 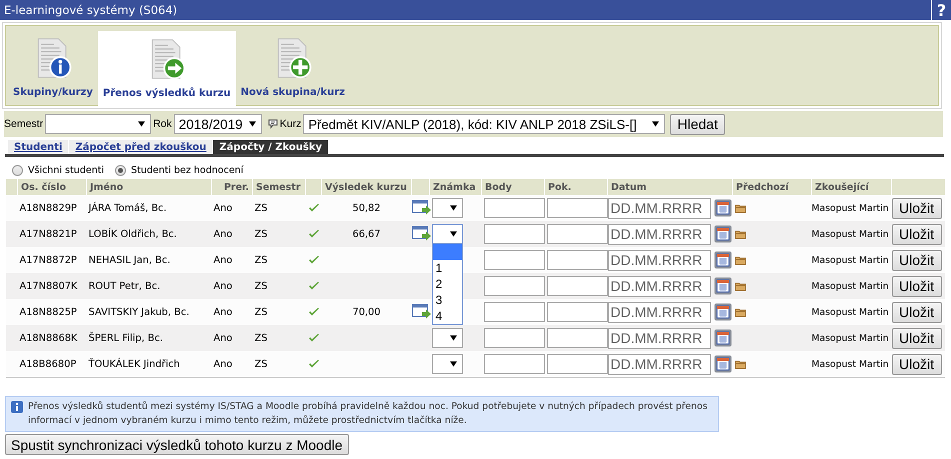 What do you see at coordinates (48, 260) in the screenshot?
I see `table-cell: A17N8872P` at bounding box center [48, 260].